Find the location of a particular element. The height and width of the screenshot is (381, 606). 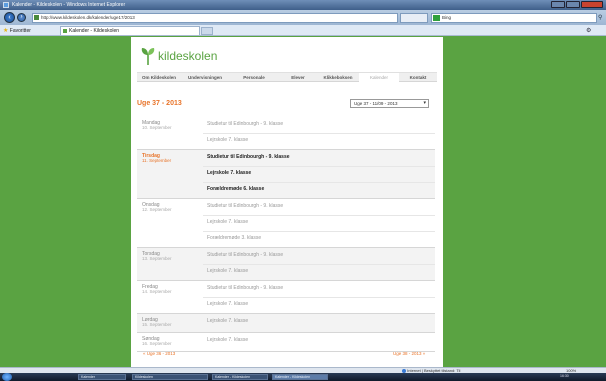

logo-text: kildeskolen is located at coordinates (188, 56).